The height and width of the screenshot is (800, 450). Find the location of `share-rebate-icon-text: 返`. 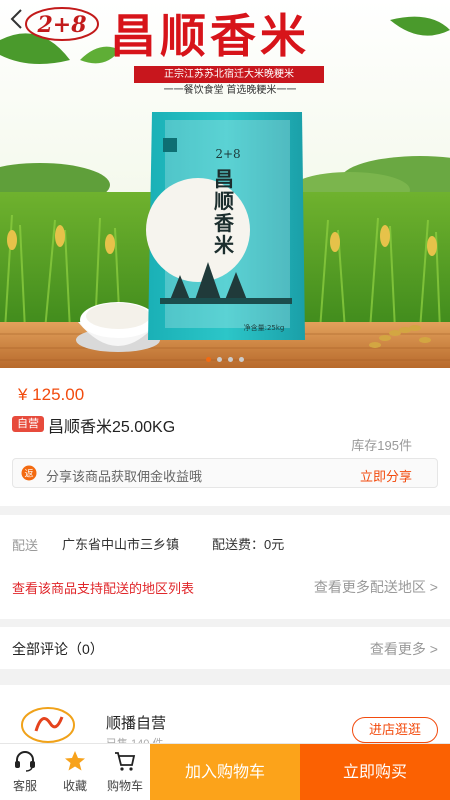

share-rebate-icon-text: 返 is located at coordinates (28, 474).